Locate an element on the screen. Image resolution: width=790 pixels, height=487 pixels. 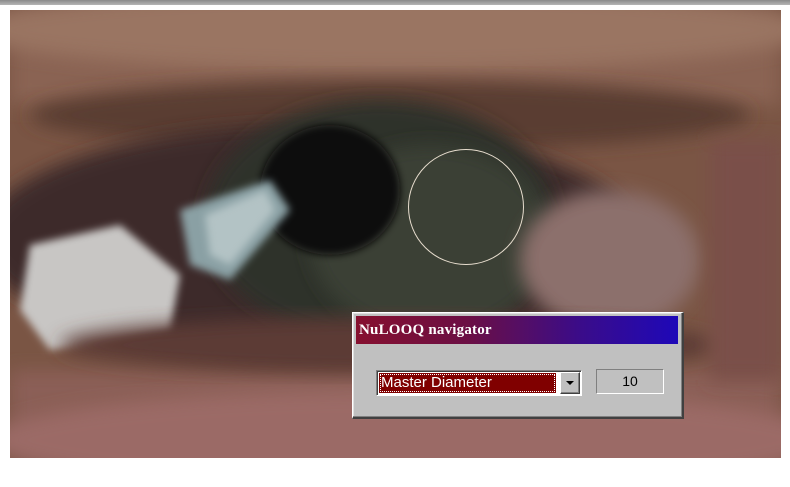
parameter-selected-value: Master Diameter is located at coordinates (467, 383).